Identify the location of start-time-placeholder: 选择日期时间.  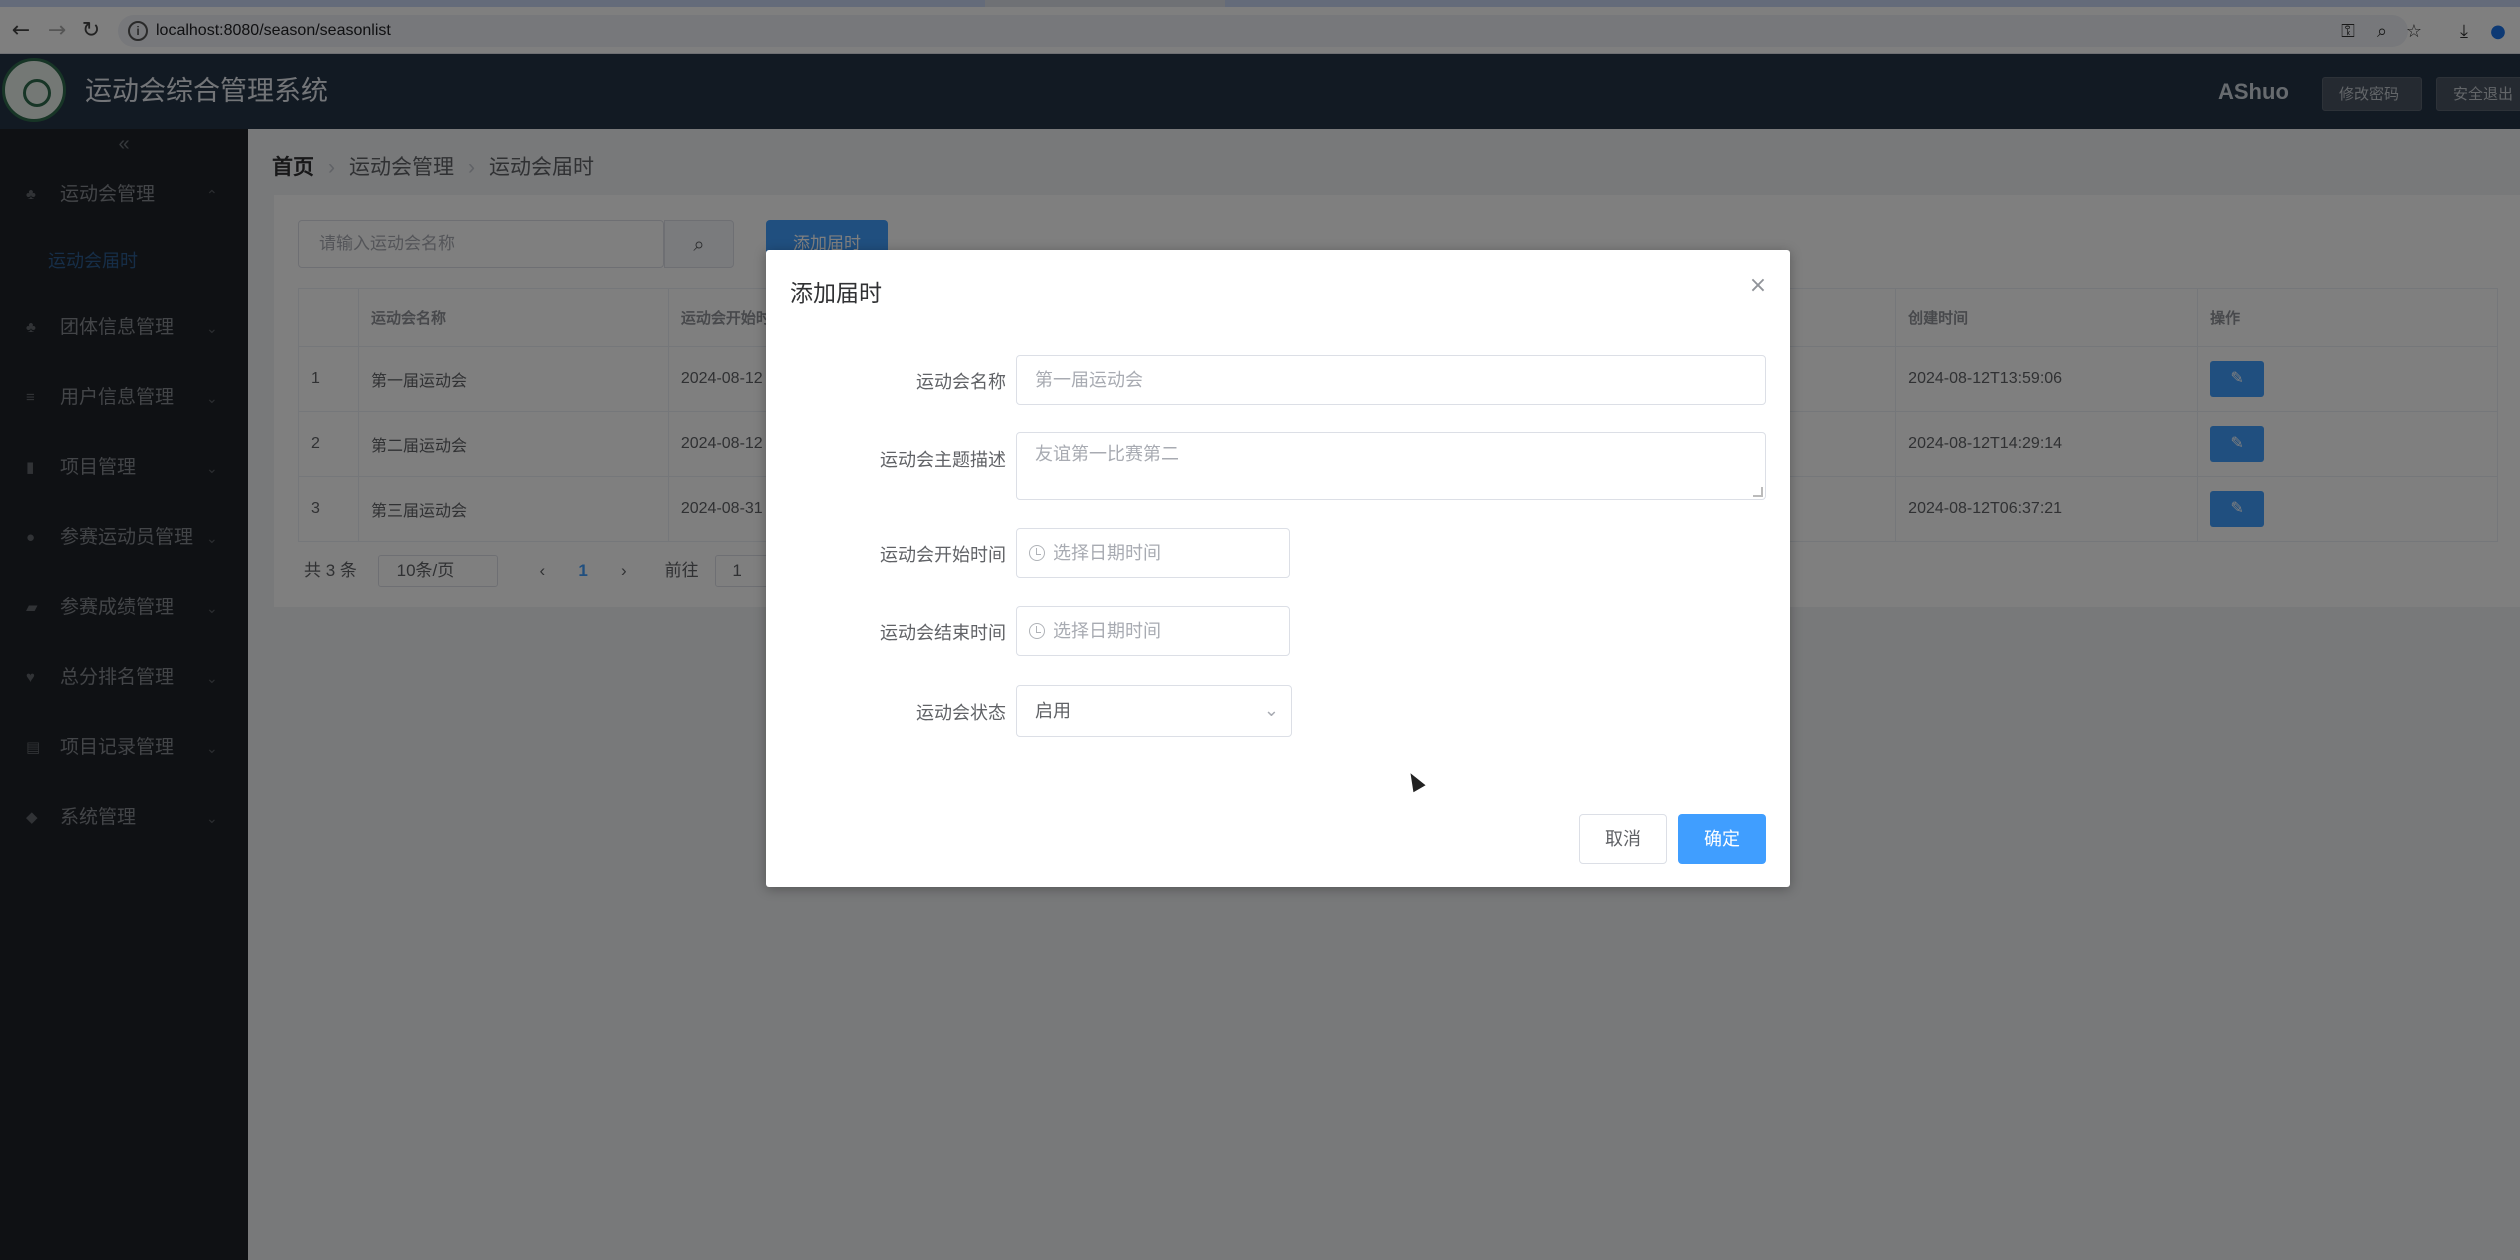
(1107, 553).